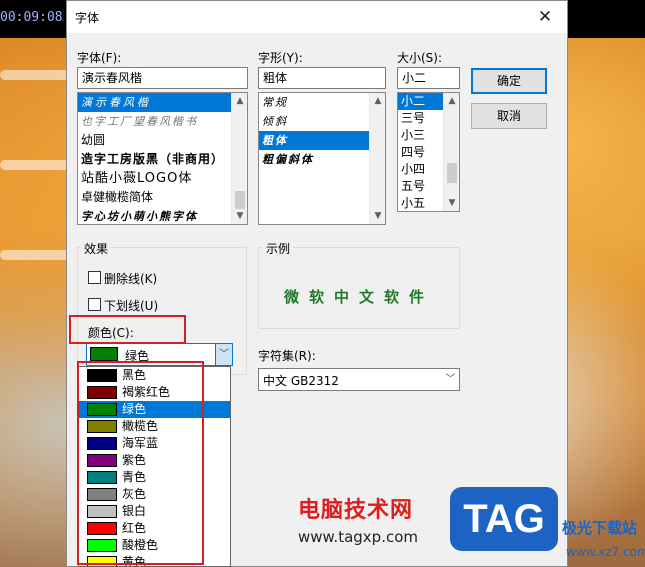  I want to click on size-list-scrollbar: ▲ ▼, so click(451, 152).